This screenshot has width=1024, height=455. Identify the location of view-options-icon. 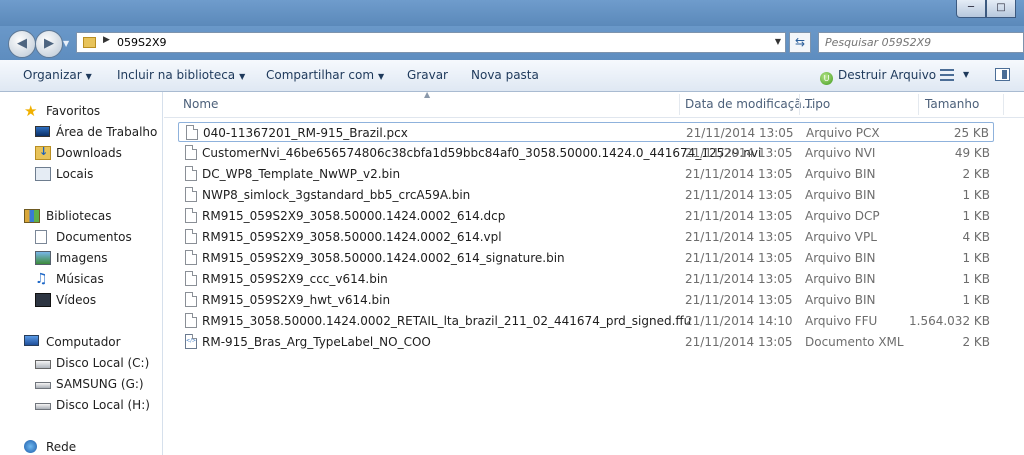
(947, 75).